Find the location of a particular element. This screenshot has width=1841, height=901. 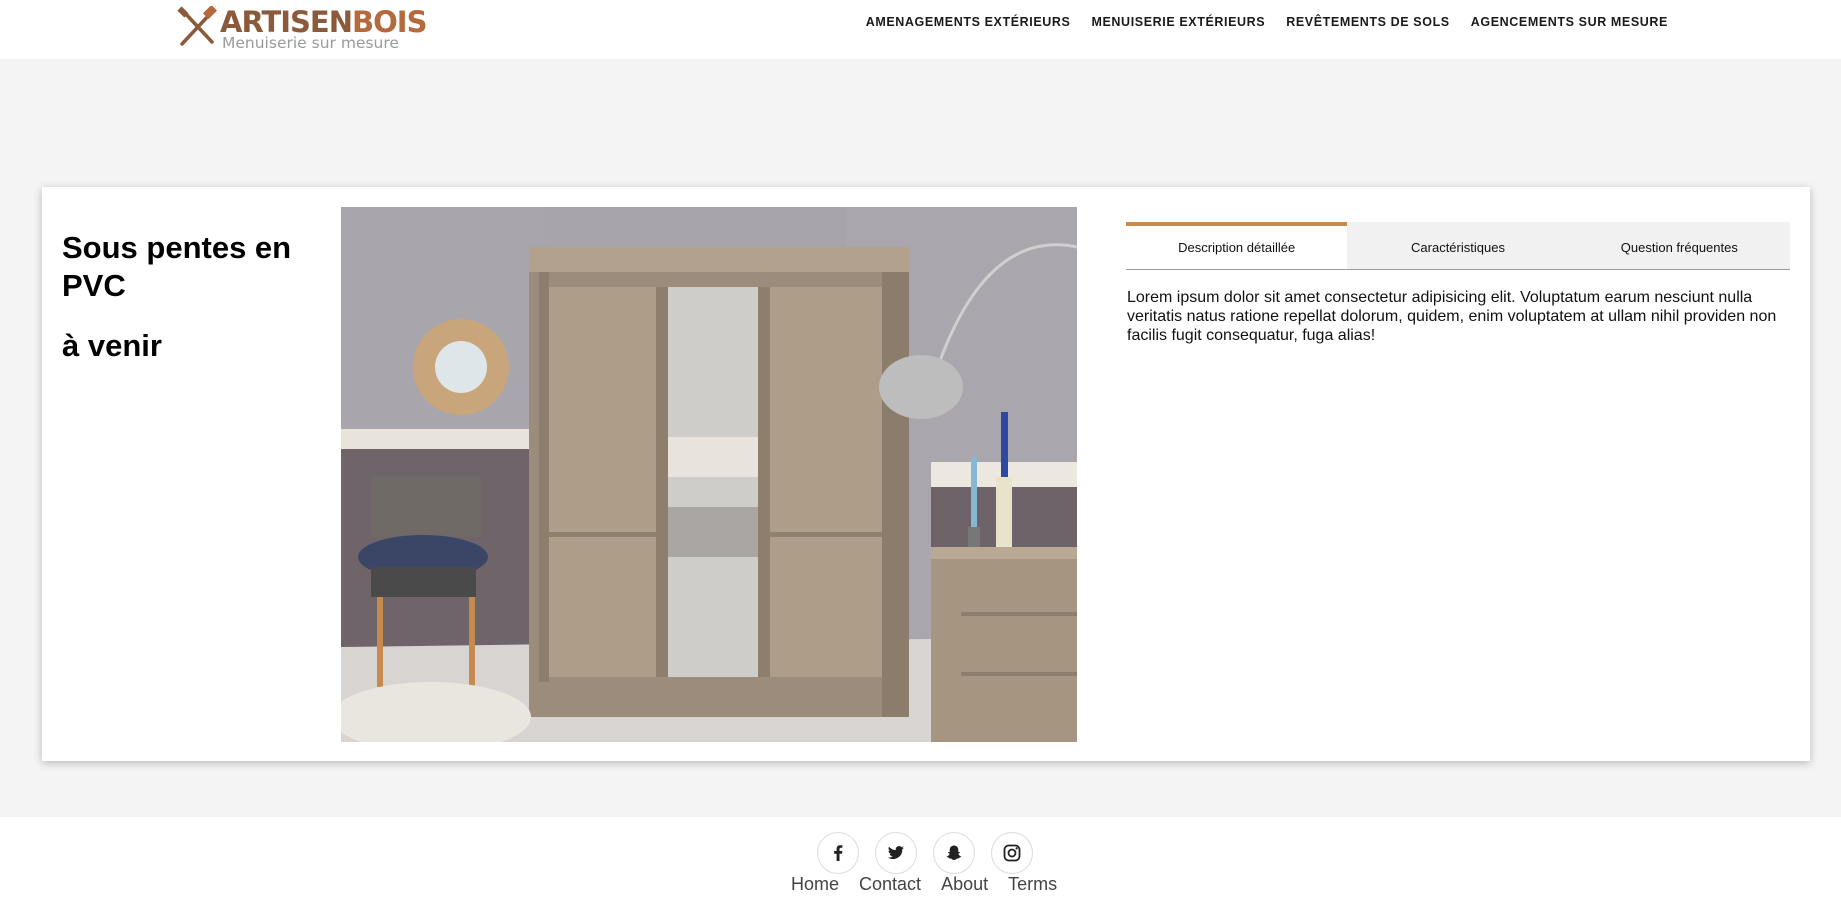

site-footer: Home Contact About Terms is located at coordinates (920, 859).